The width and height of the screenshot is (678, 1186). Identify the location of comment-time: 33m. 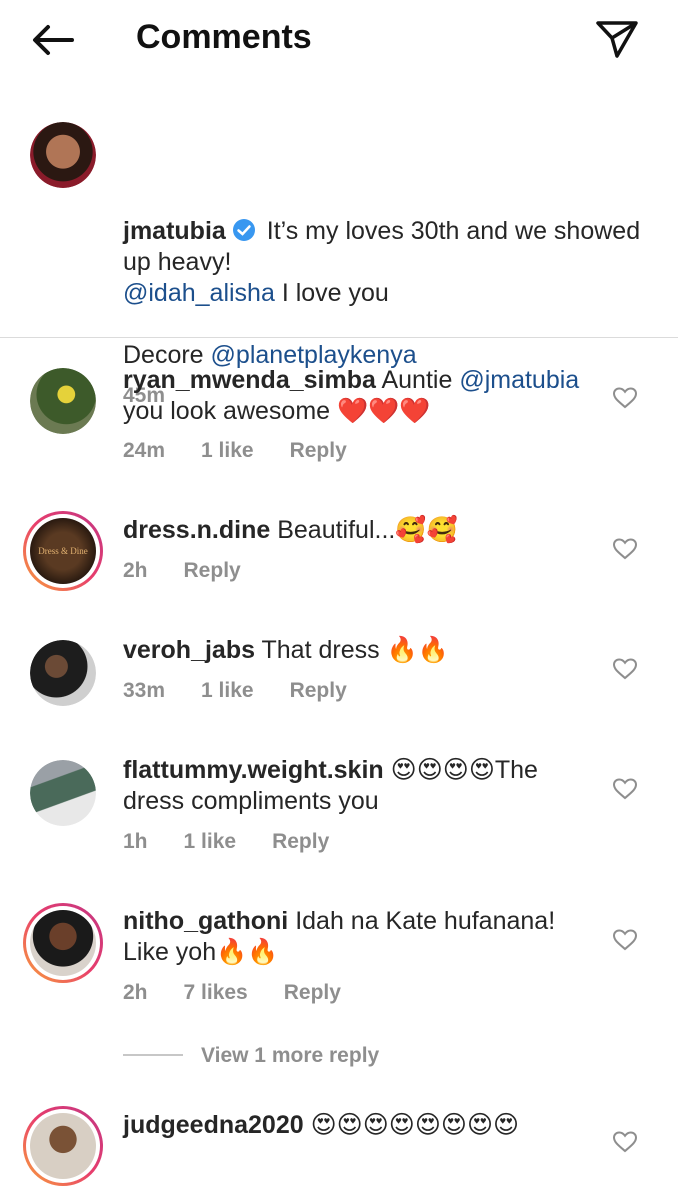
(144, 690).